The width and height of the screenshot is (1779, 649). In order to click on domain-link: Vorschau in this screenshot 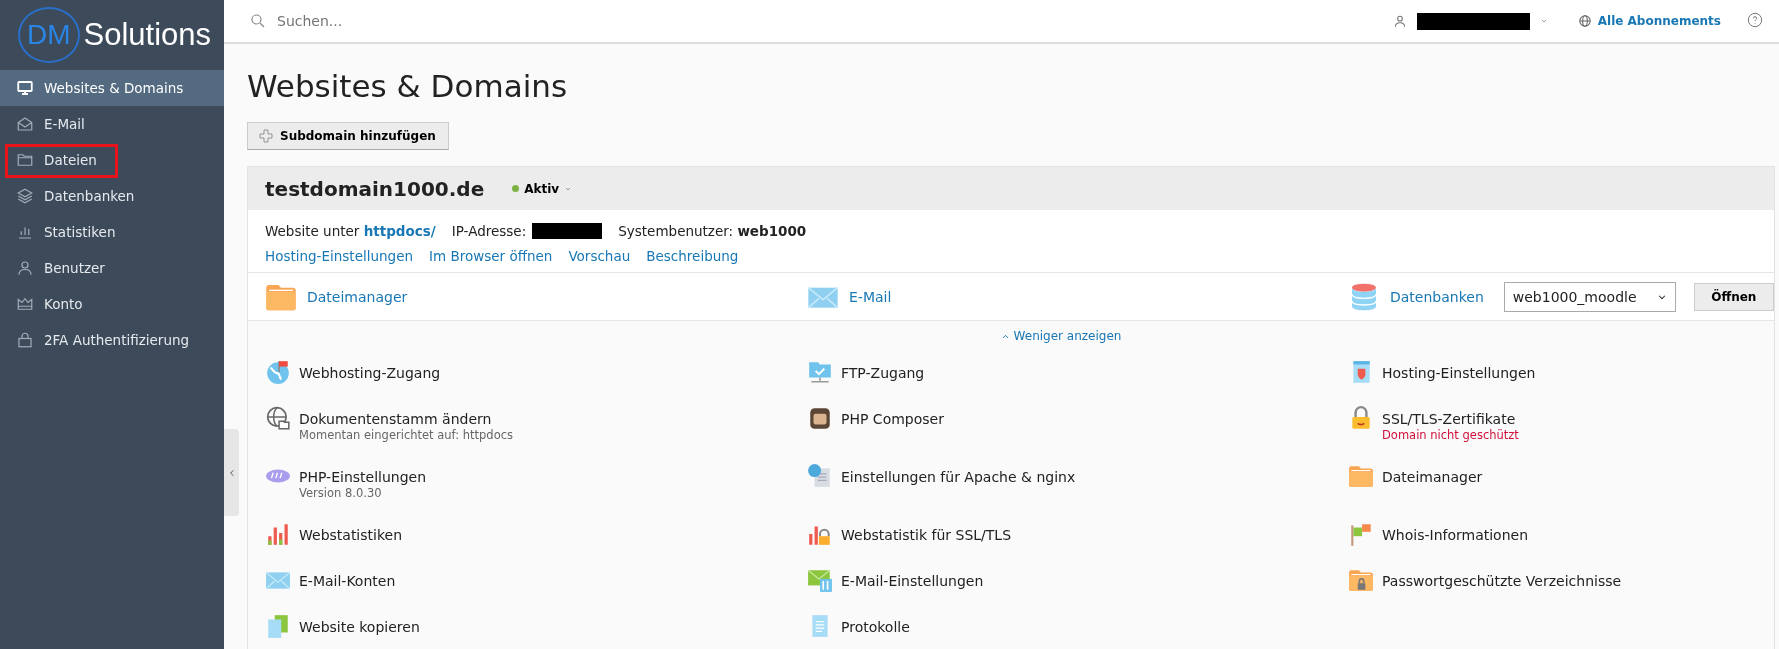, I will do `click(599, 256)`.